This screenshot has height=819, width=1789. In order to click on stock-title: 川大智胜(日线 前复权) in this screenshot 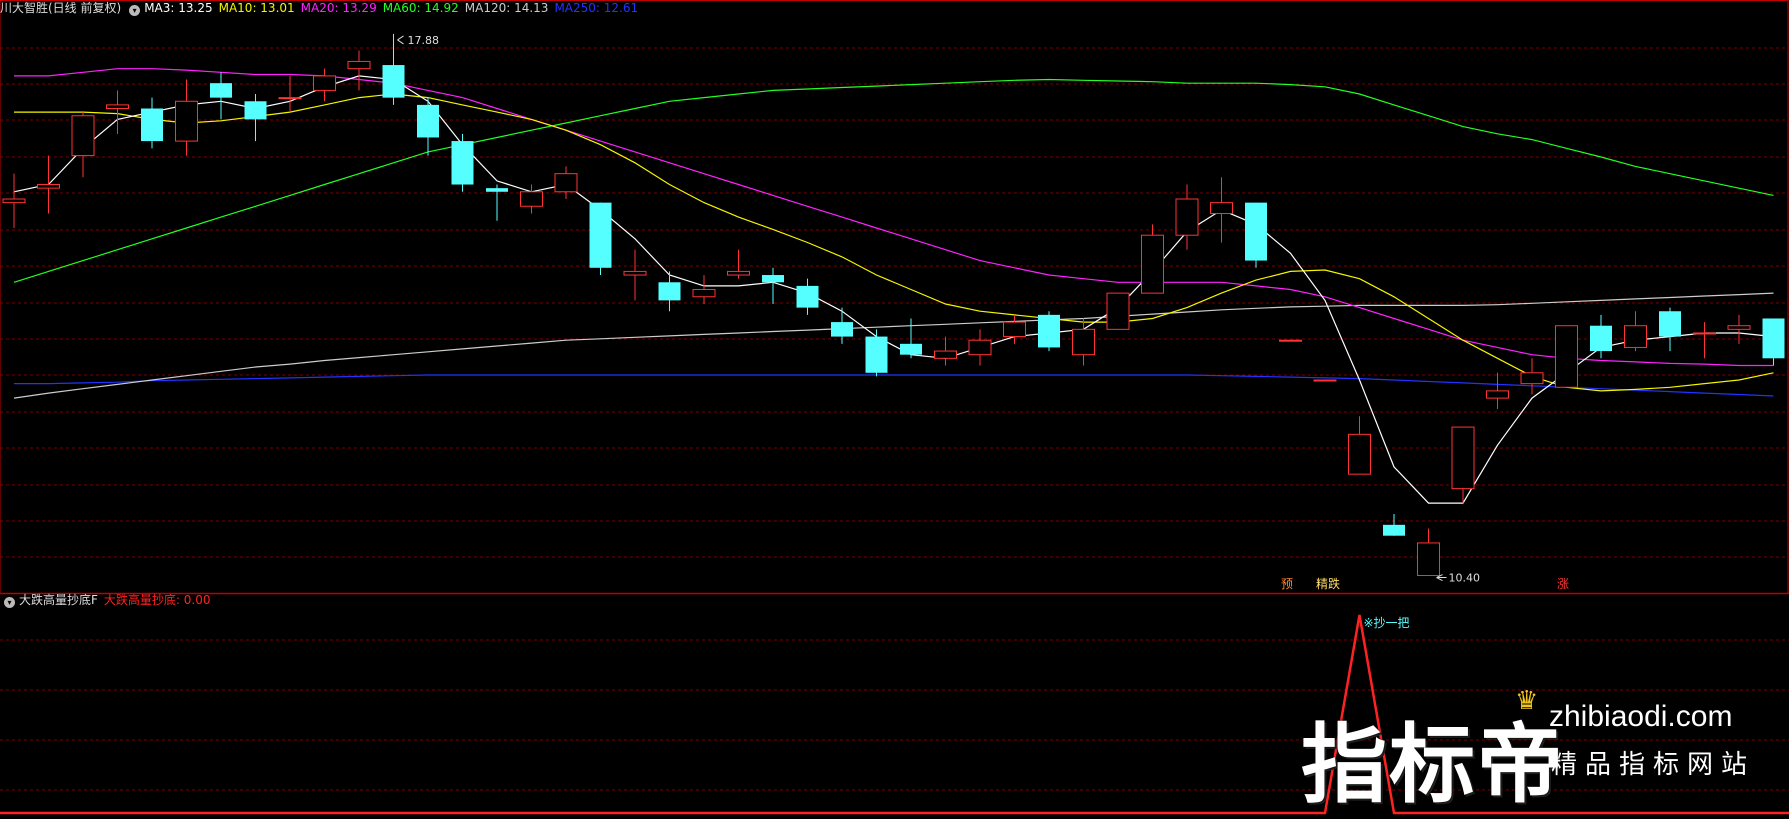, I will do `click(61, 8)`.